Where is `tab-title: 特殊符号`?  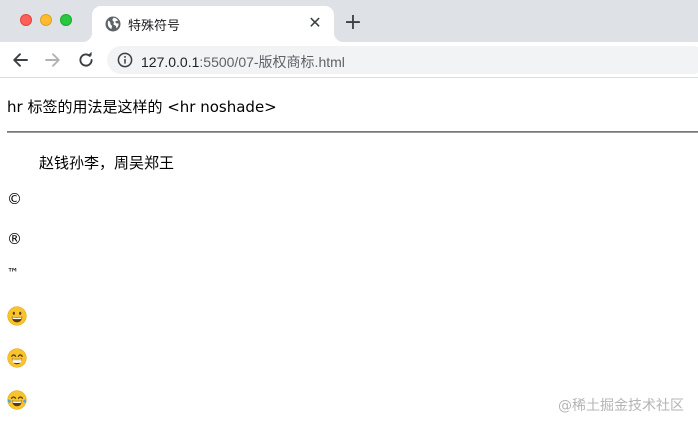 tab-title: 特殊符号 is located at coordinates (154, 26).